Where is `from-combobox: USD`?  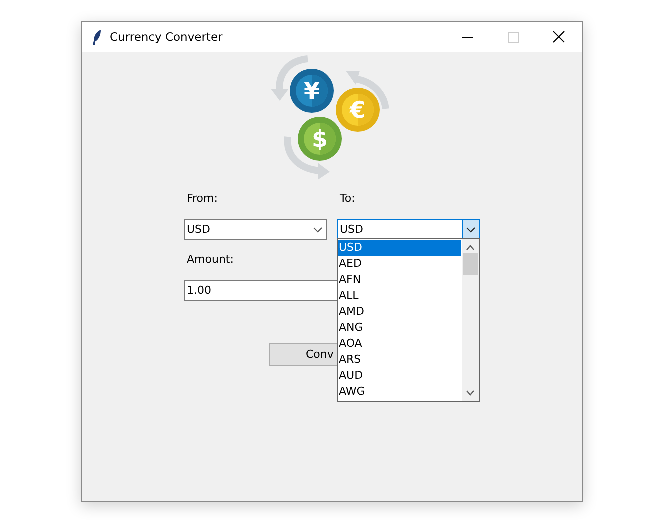
from-combobox: USD is located at coordinates (255, 229).